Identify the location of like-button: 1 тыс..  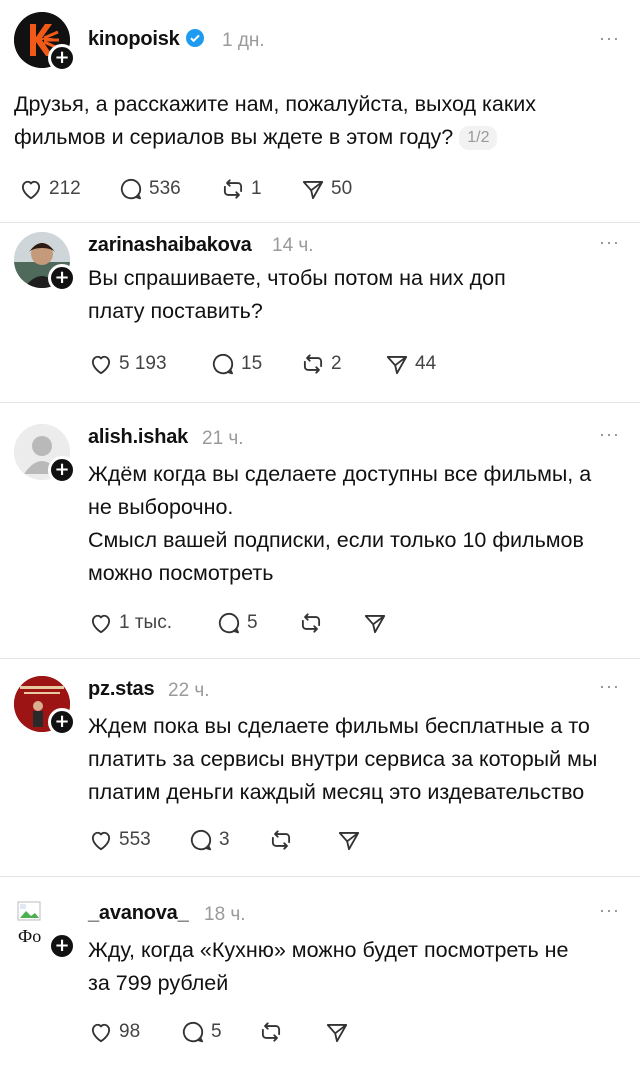
(130, 623).